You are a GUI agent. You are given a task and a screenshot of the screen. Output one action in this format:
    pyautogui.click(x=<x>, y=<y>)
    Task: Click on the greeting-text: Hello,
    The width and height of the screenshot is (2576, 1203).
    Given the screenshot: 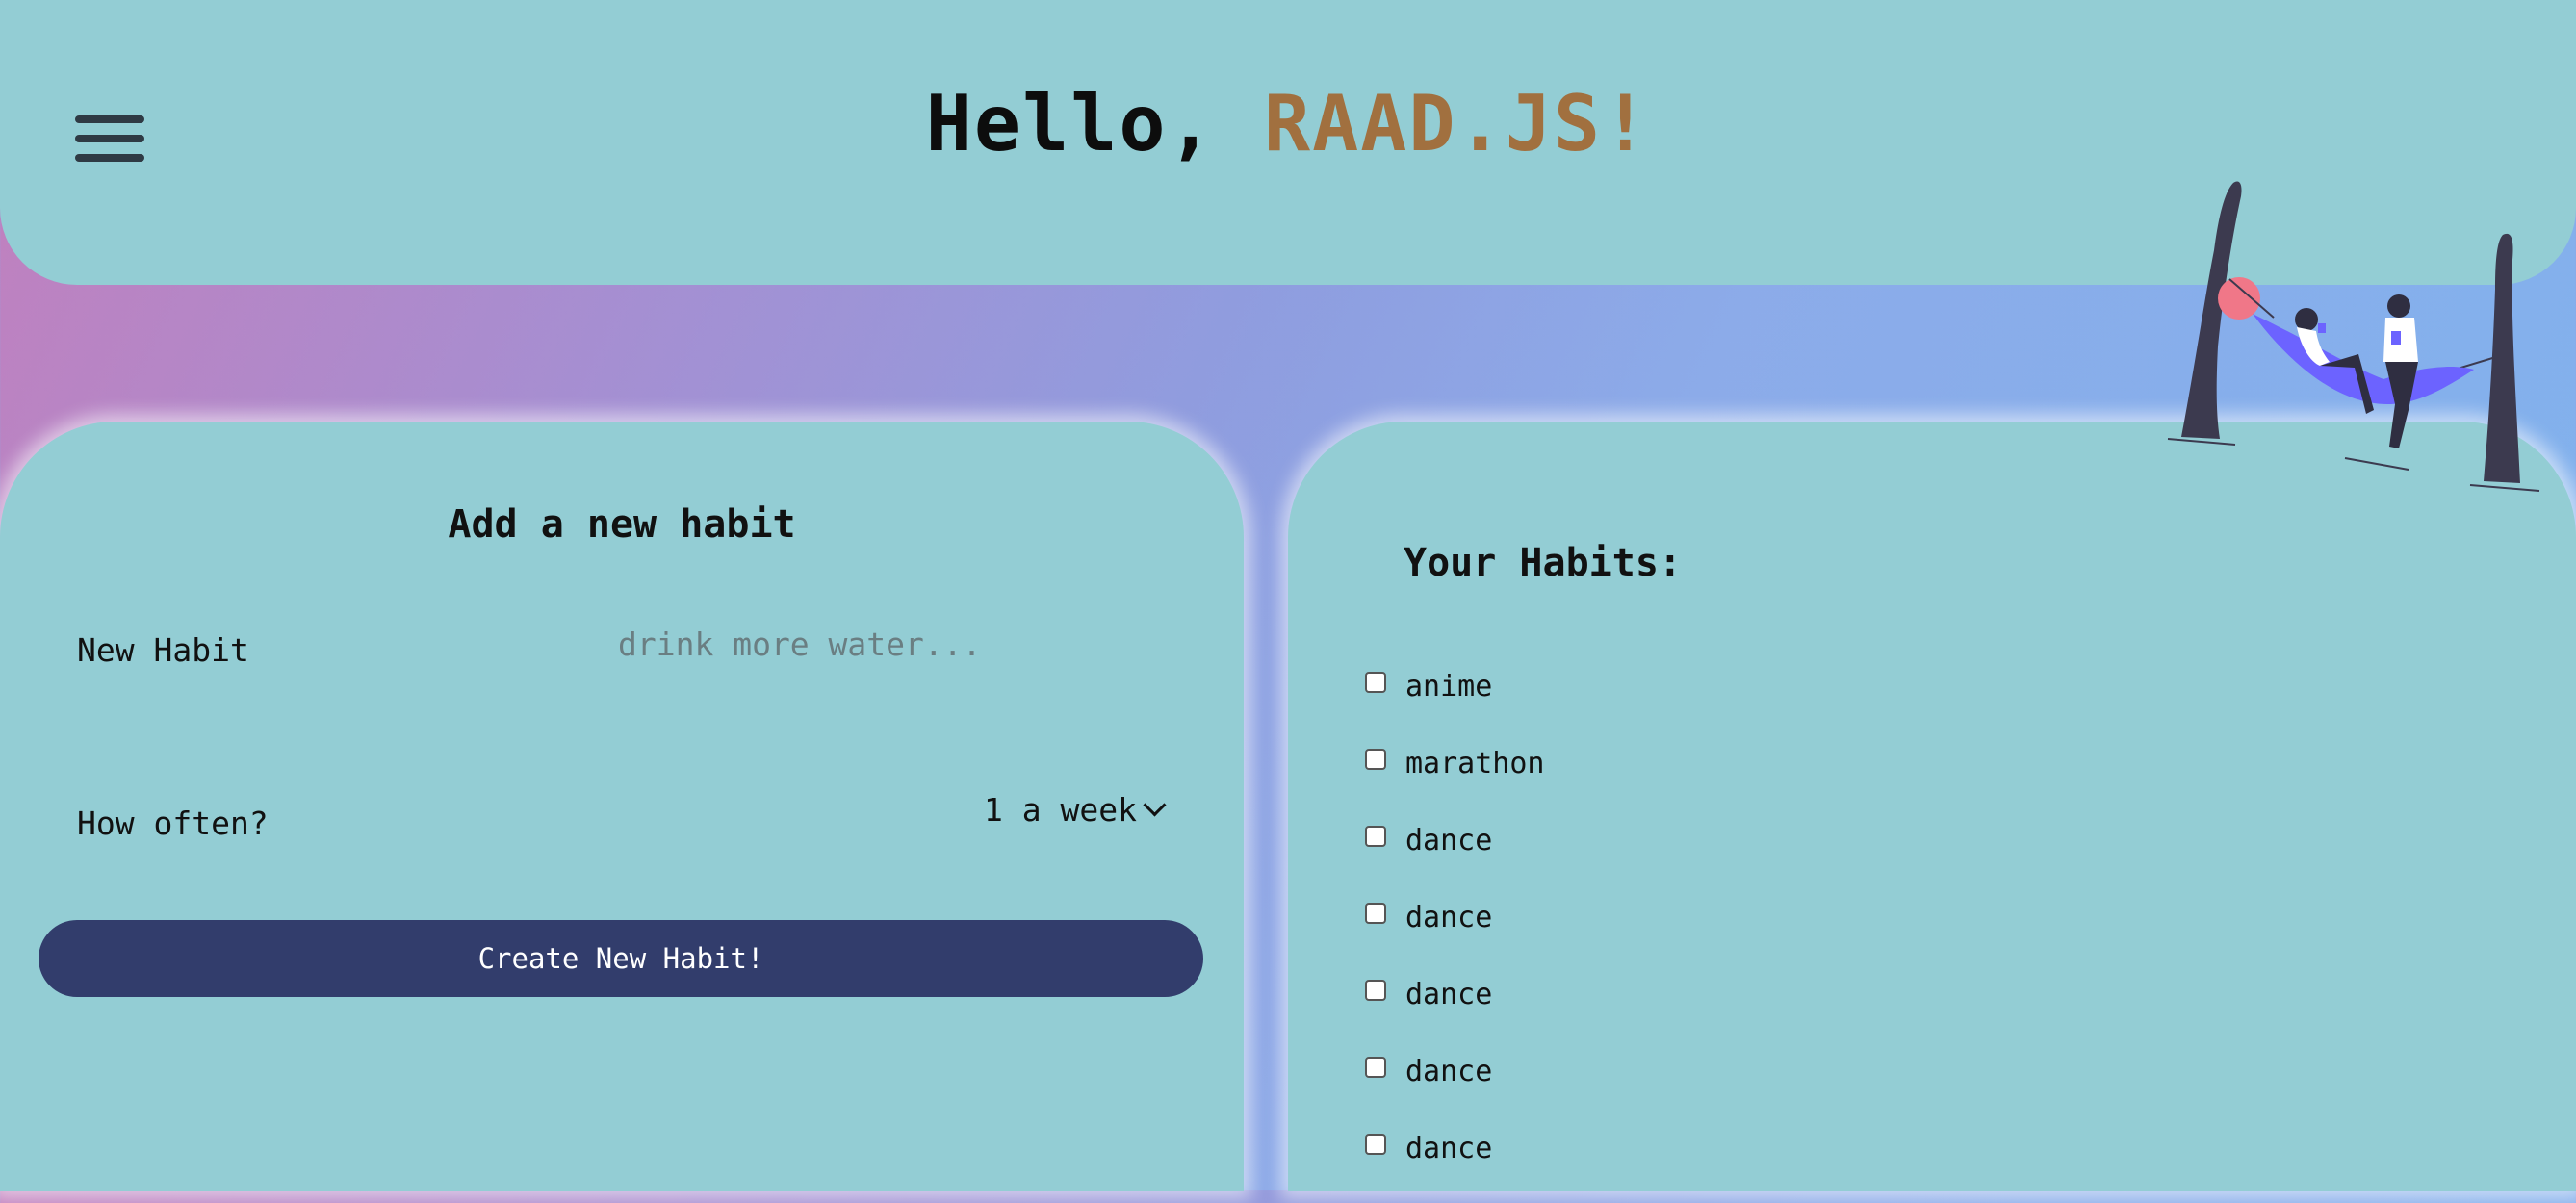 What is the action you would take?
    pyautogui.click(x=1070, y=124)
    